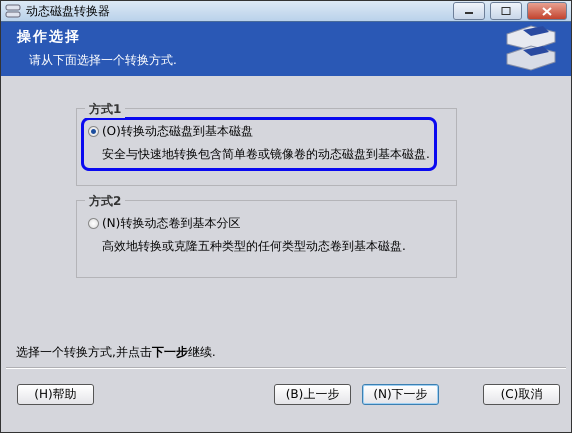  I want to click on minimize-button, so click(469, 11).